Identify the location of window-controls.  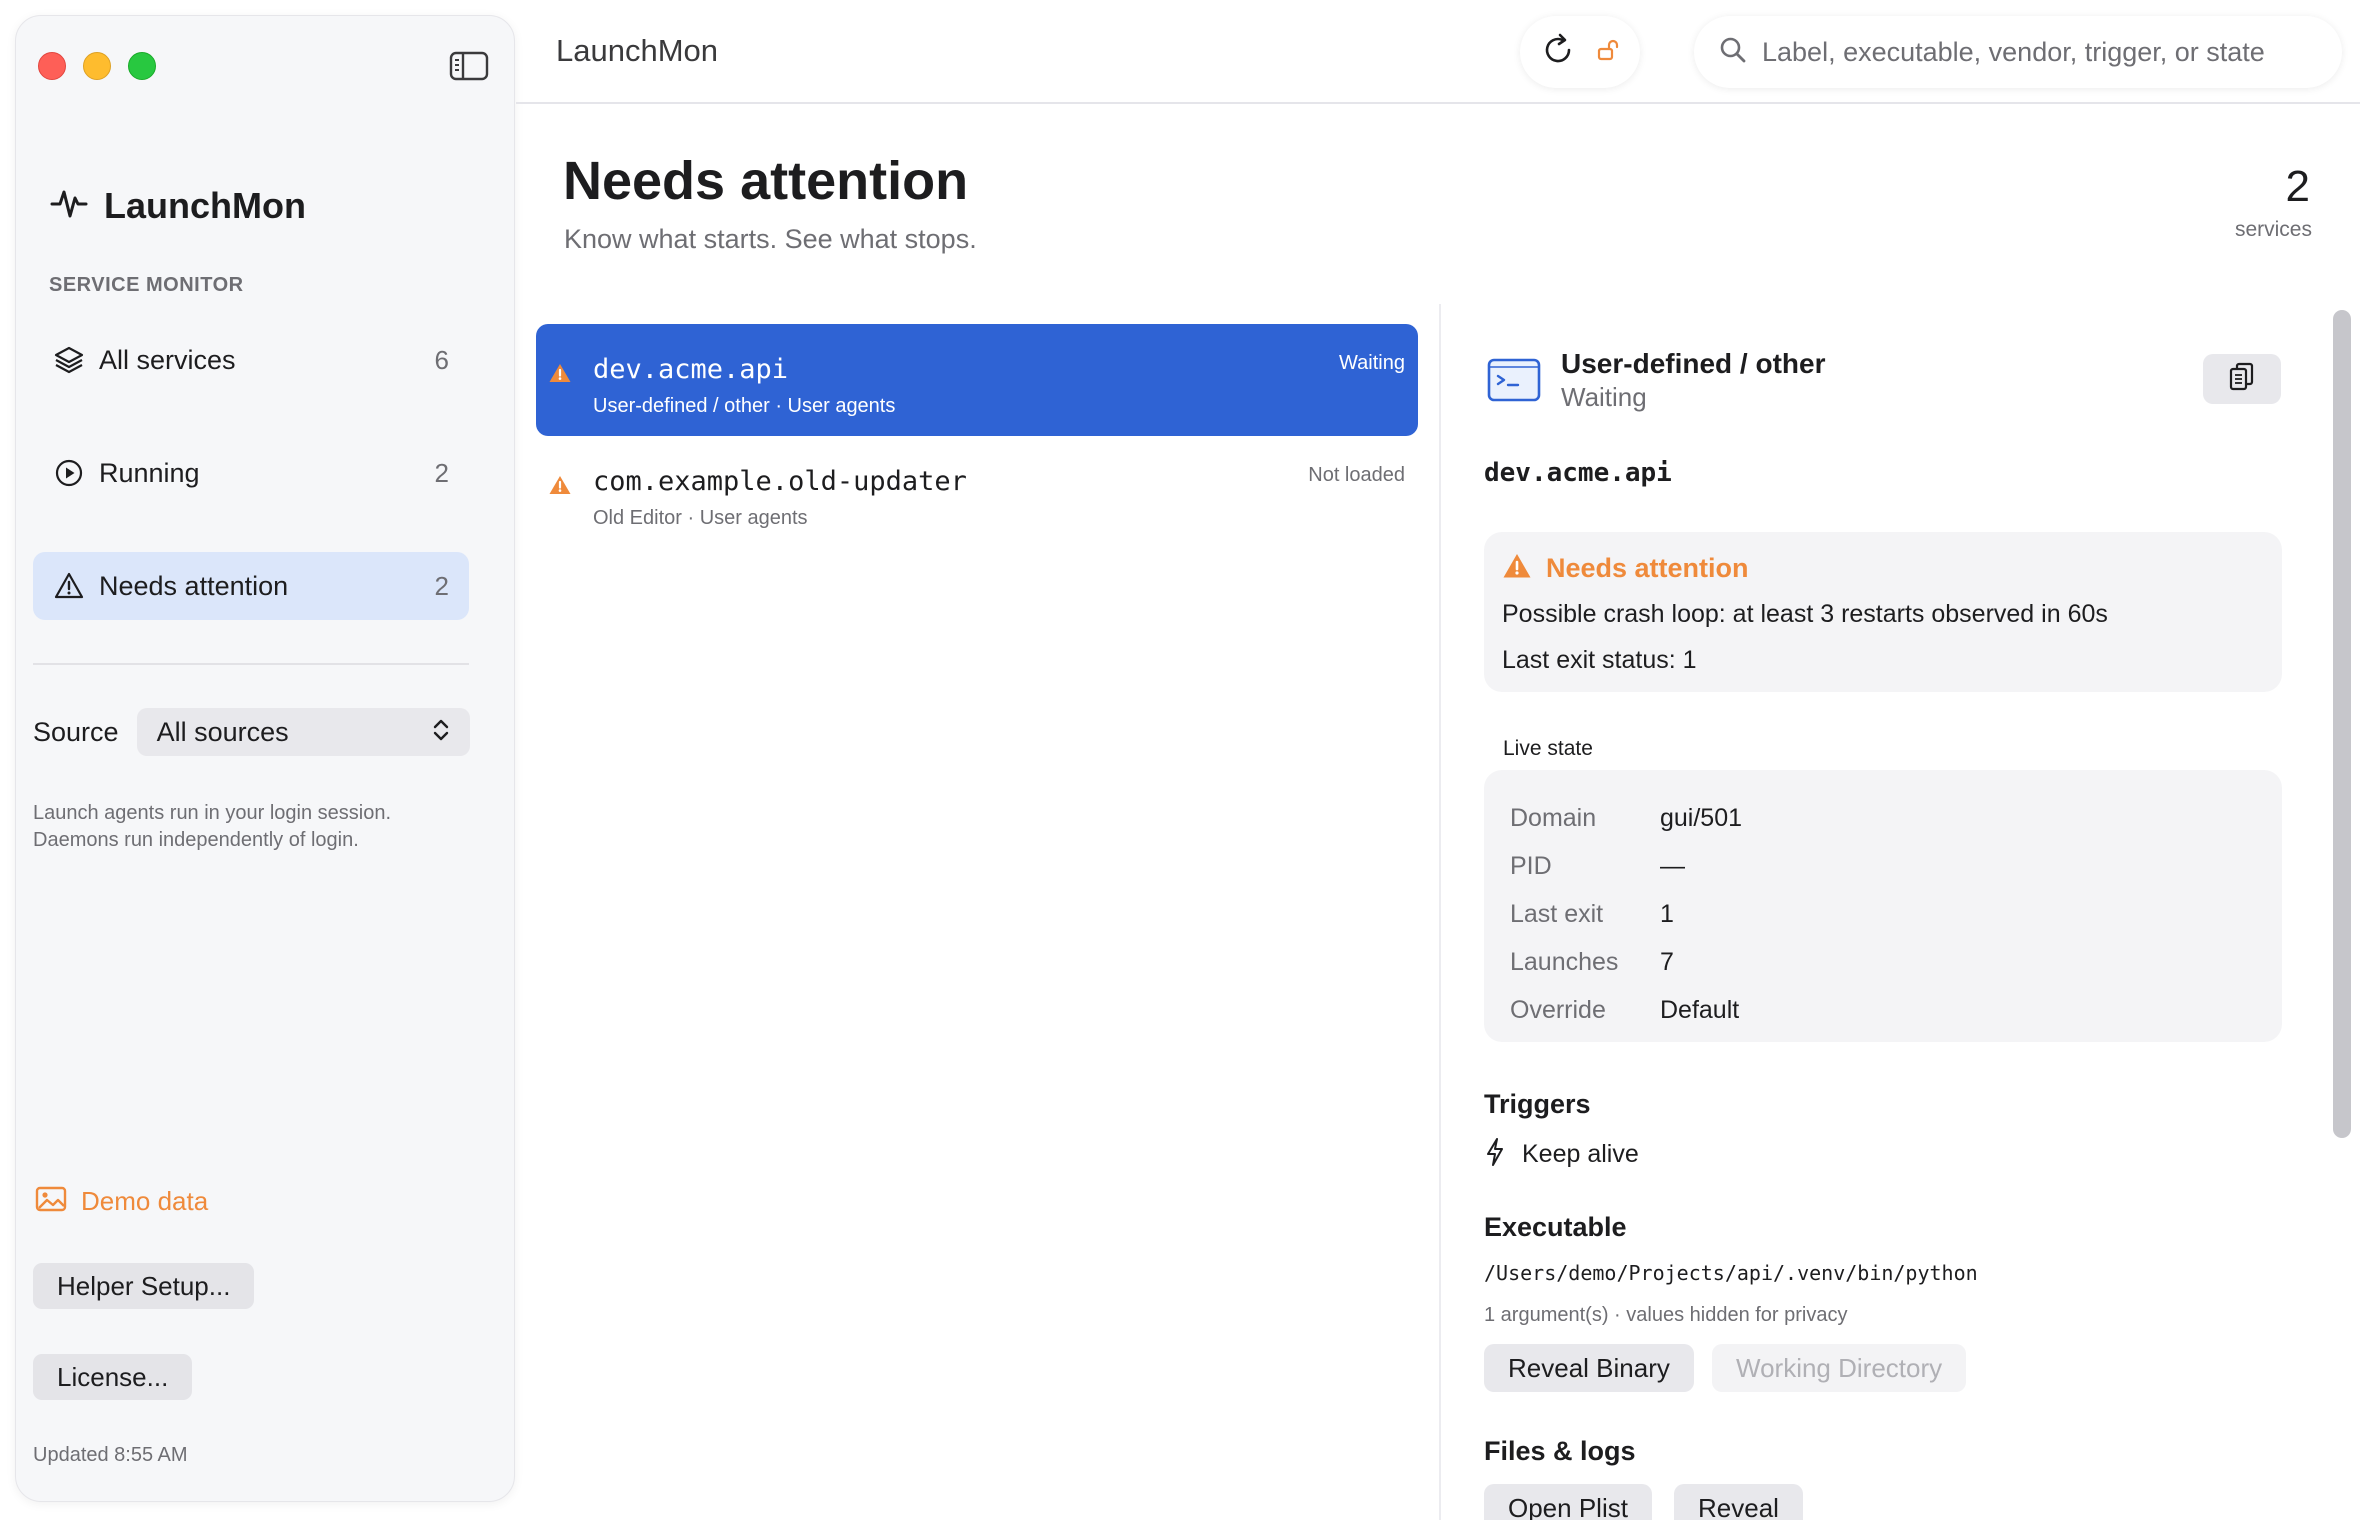
(97, 66).